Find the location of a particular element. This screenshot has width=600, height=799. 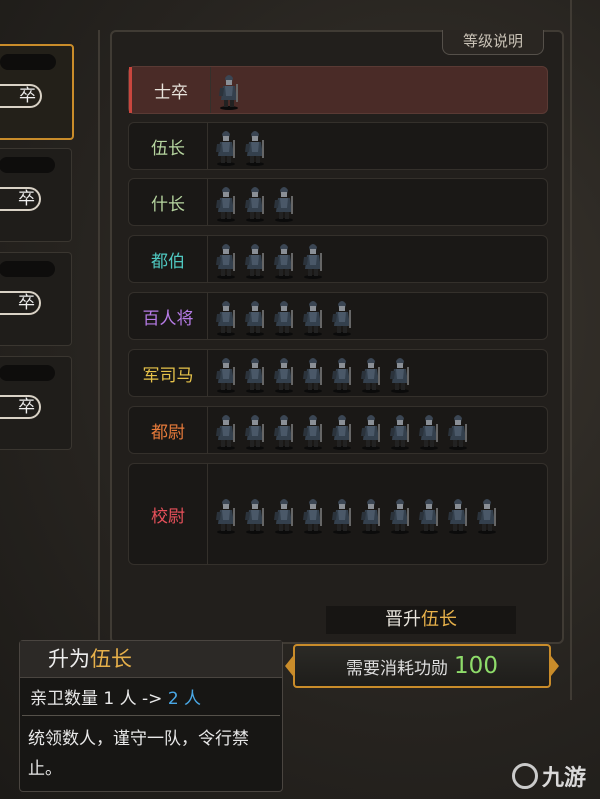

promote-prefix: 晋升 is located at coordinates (403, 619).